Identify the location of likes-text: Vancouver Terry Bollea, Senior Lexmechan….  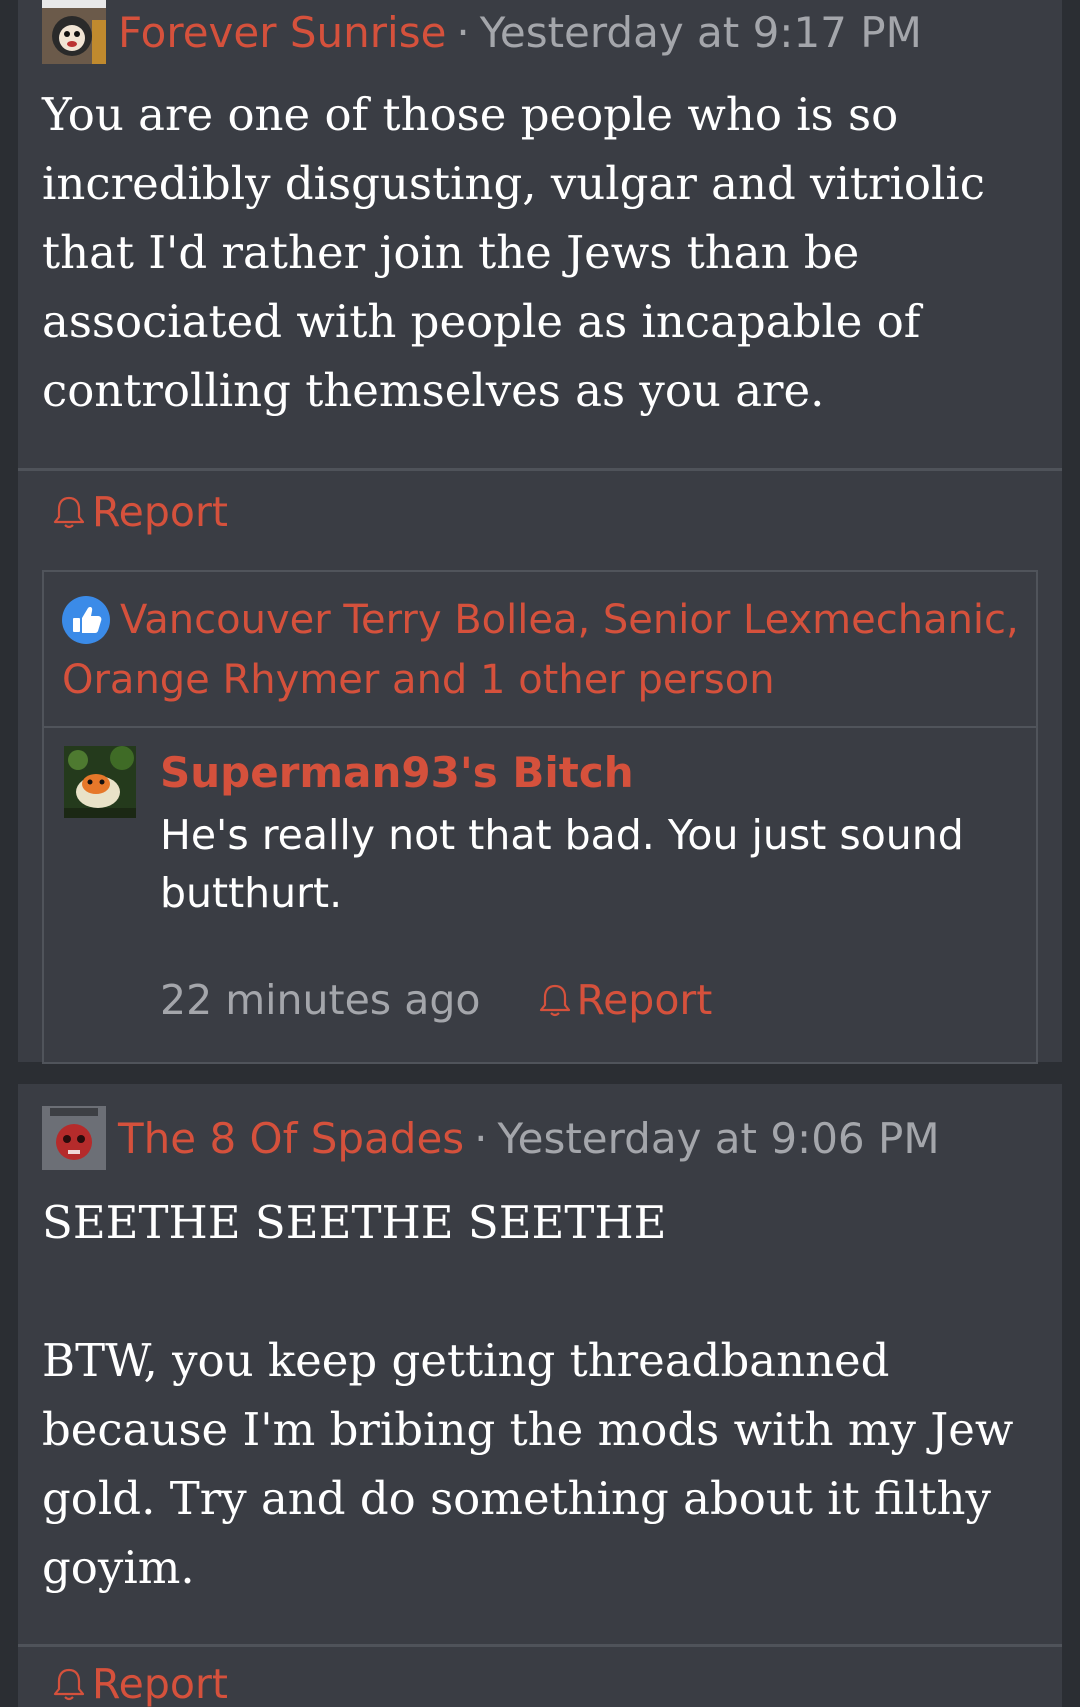
(542, 650).